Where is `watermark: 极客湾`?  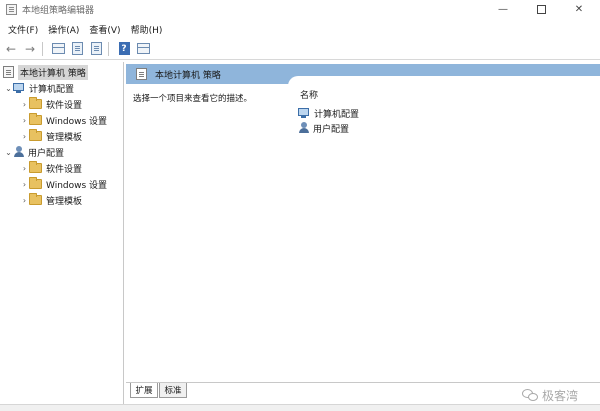
watermark: 极客湾 is located at coordinates (550, 395).